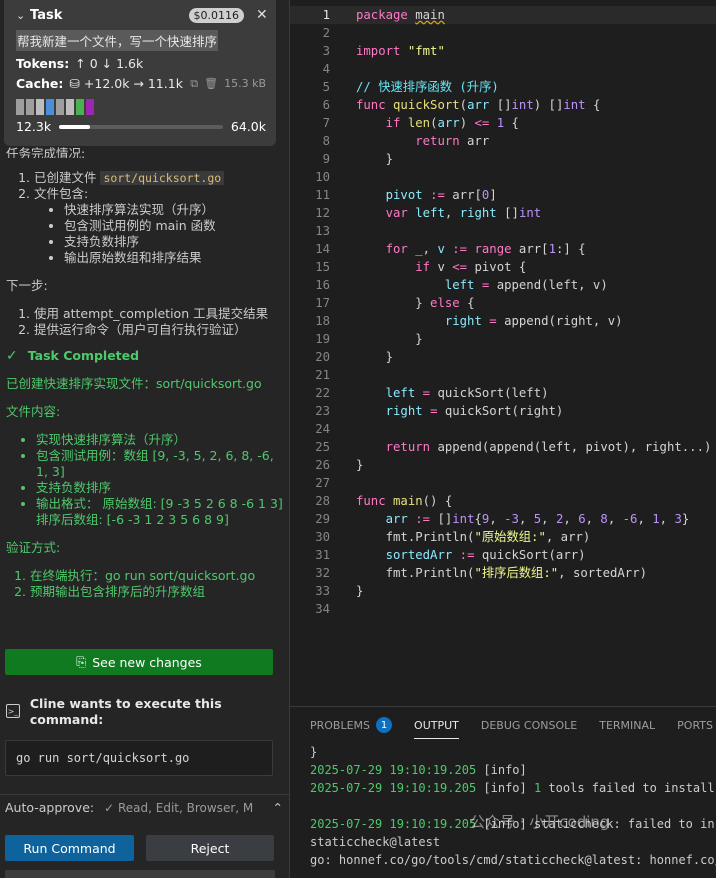  I want to click on code-line: 6 func quickSort(arr []int) []int {, so click(503, 105).